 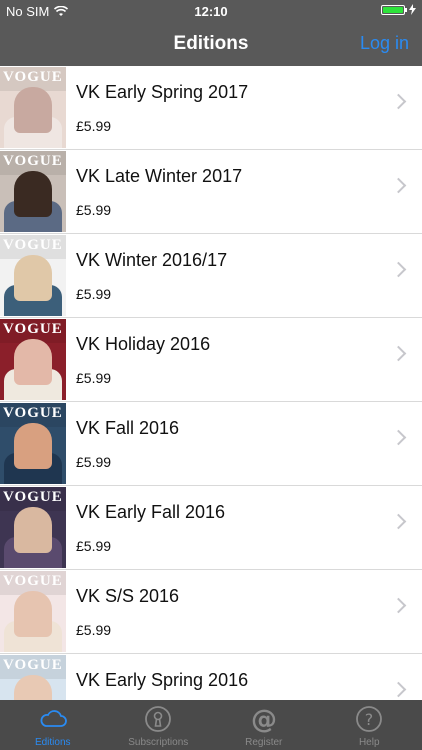 I want to click on question-icon: ?, so click(x=369, y=719).